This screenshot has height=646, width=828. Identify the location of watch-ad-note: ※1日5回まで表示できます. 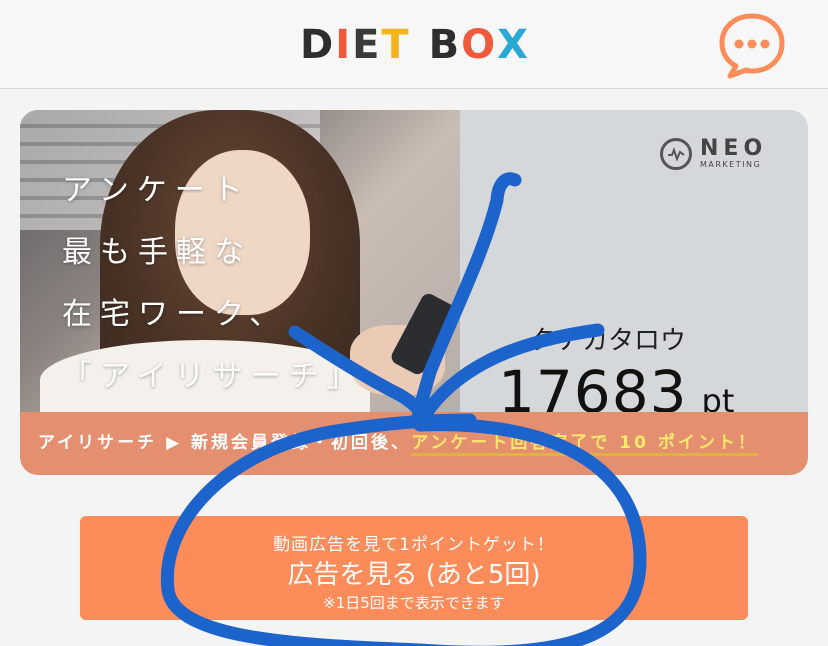
(414, 603).